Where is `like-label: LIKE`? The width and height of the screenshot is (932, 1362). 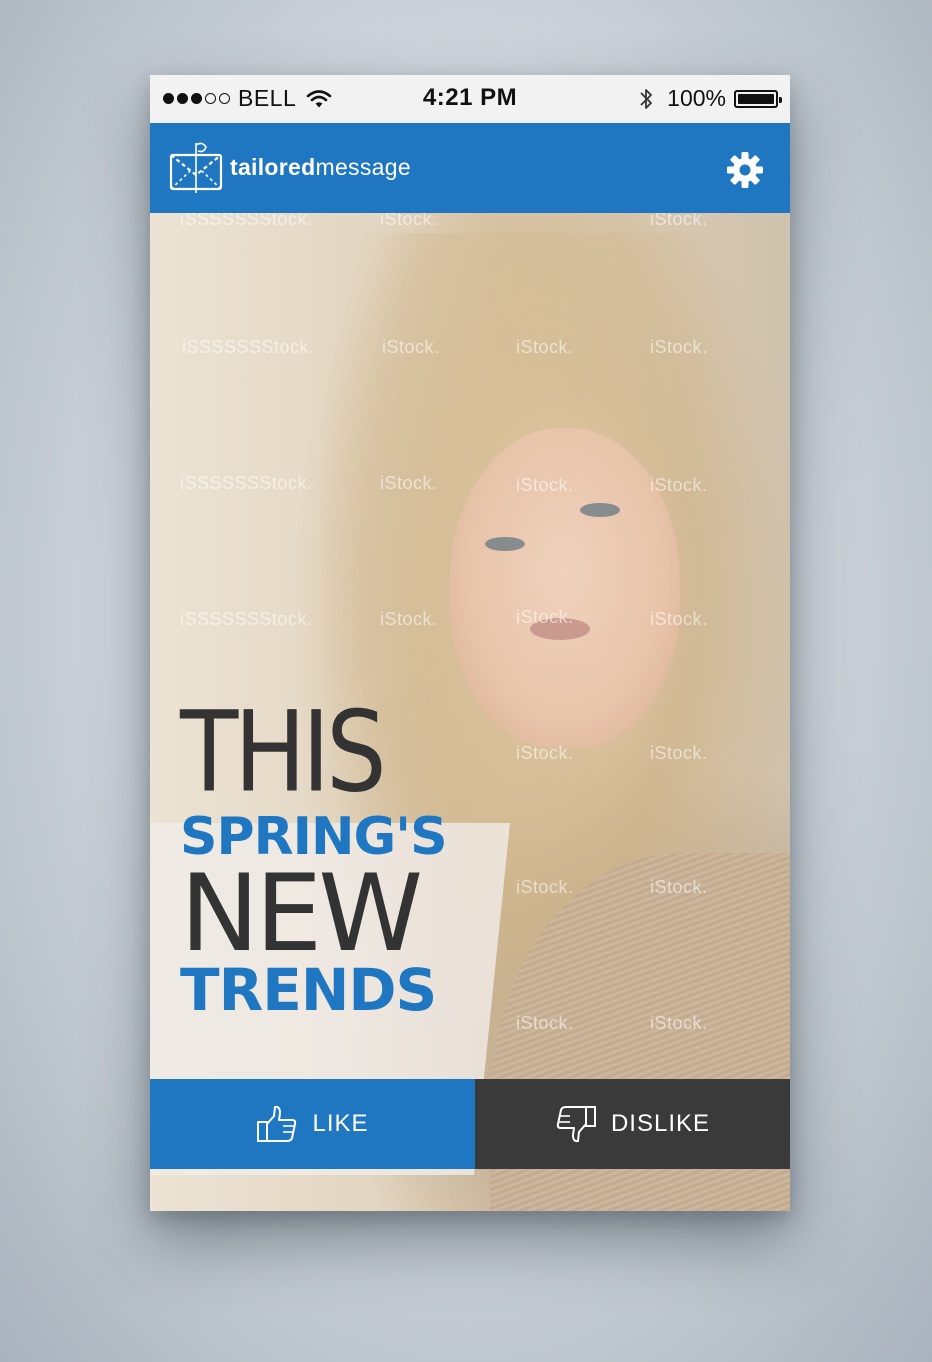 like-label: LIKE is located at coordinates (340, 1123).